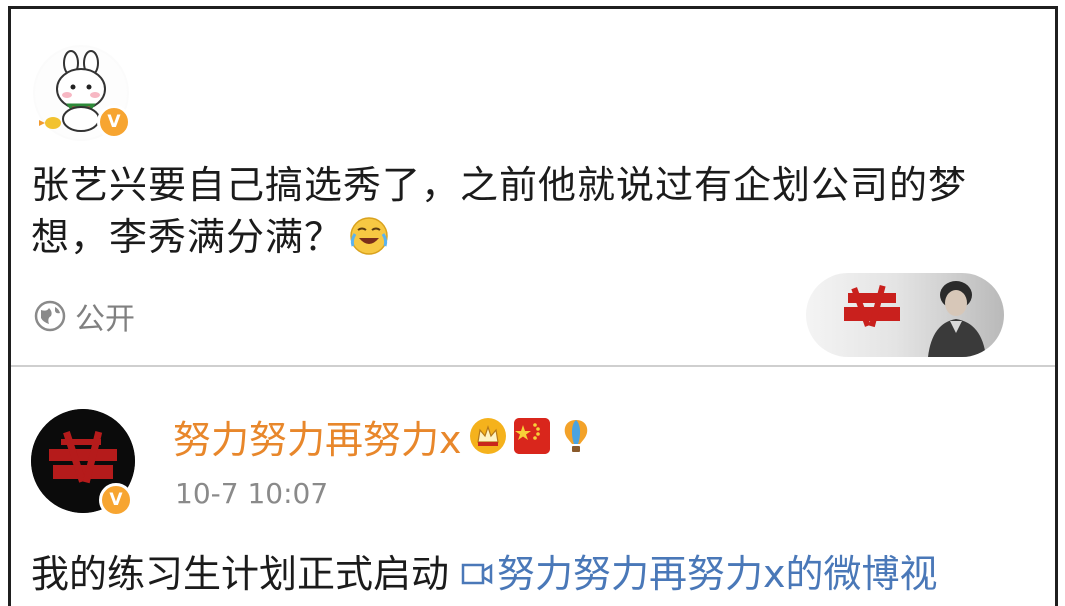 This screenshot has height=606, width=1065. I want to click on retweet-username-row: 努力努力再努力x, so click(383, 436).